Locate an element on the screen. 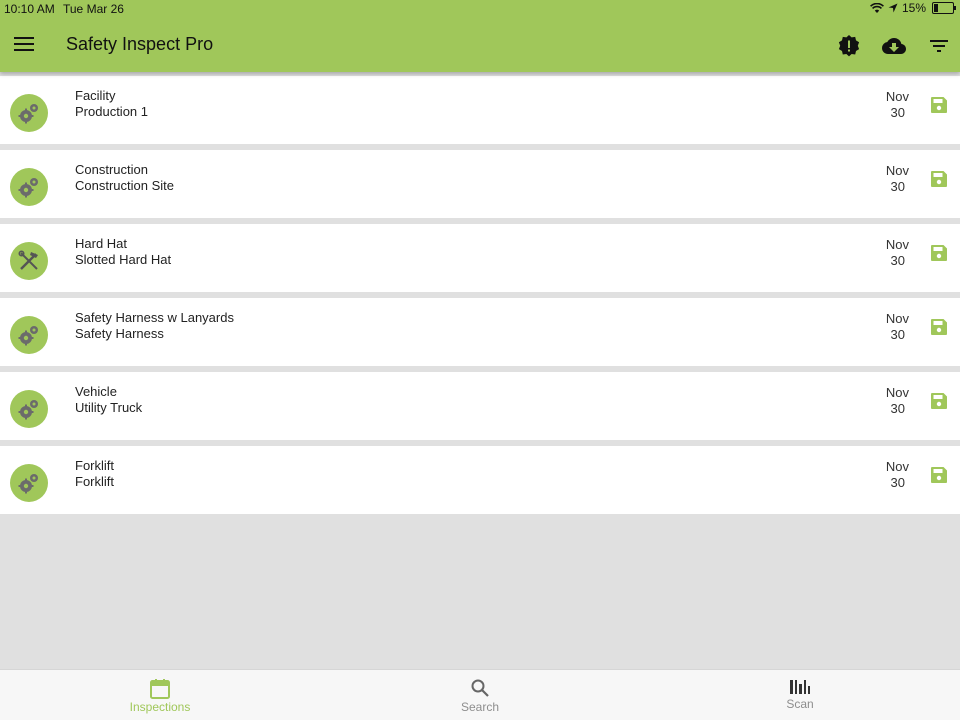 This screenshot has width=960, height=720. item-title: Facility is located at coordinates (95, 95).